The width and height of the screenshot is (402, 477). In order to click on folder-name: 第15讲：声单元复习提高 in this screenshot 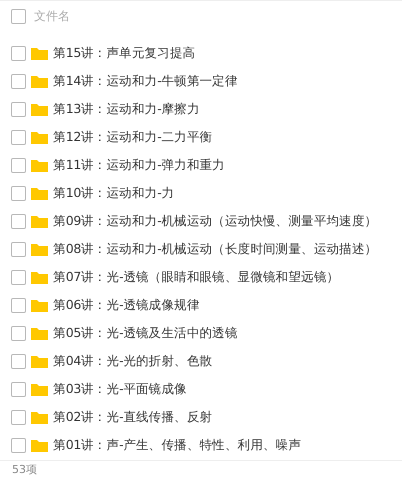, I will do `click(124, 53)`.